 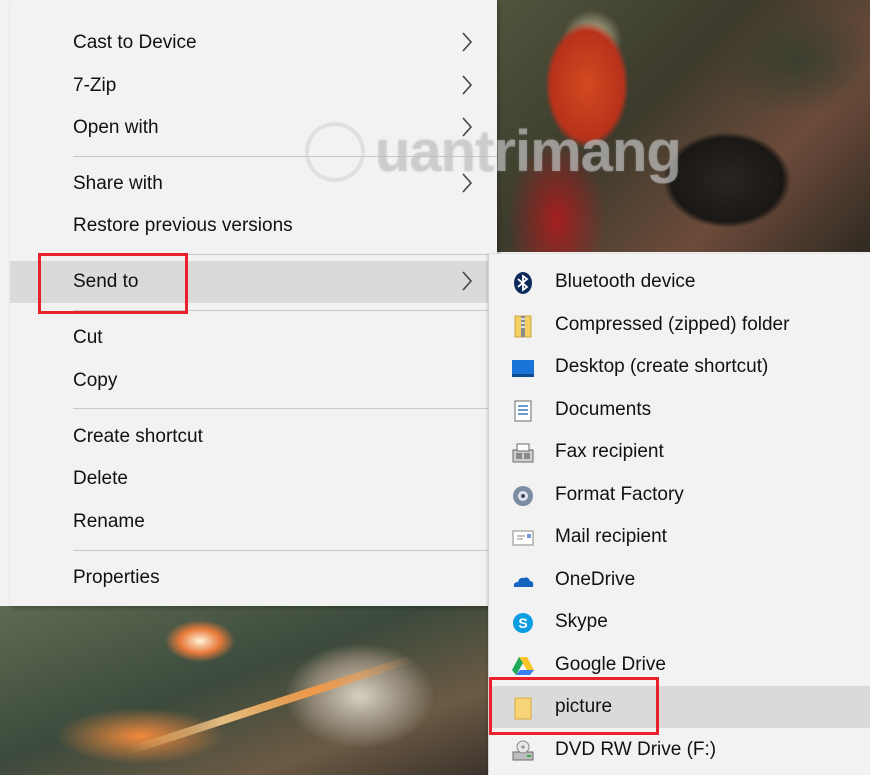 I want to click on menu-item-delete: Delete, so click(x=253, y=479).